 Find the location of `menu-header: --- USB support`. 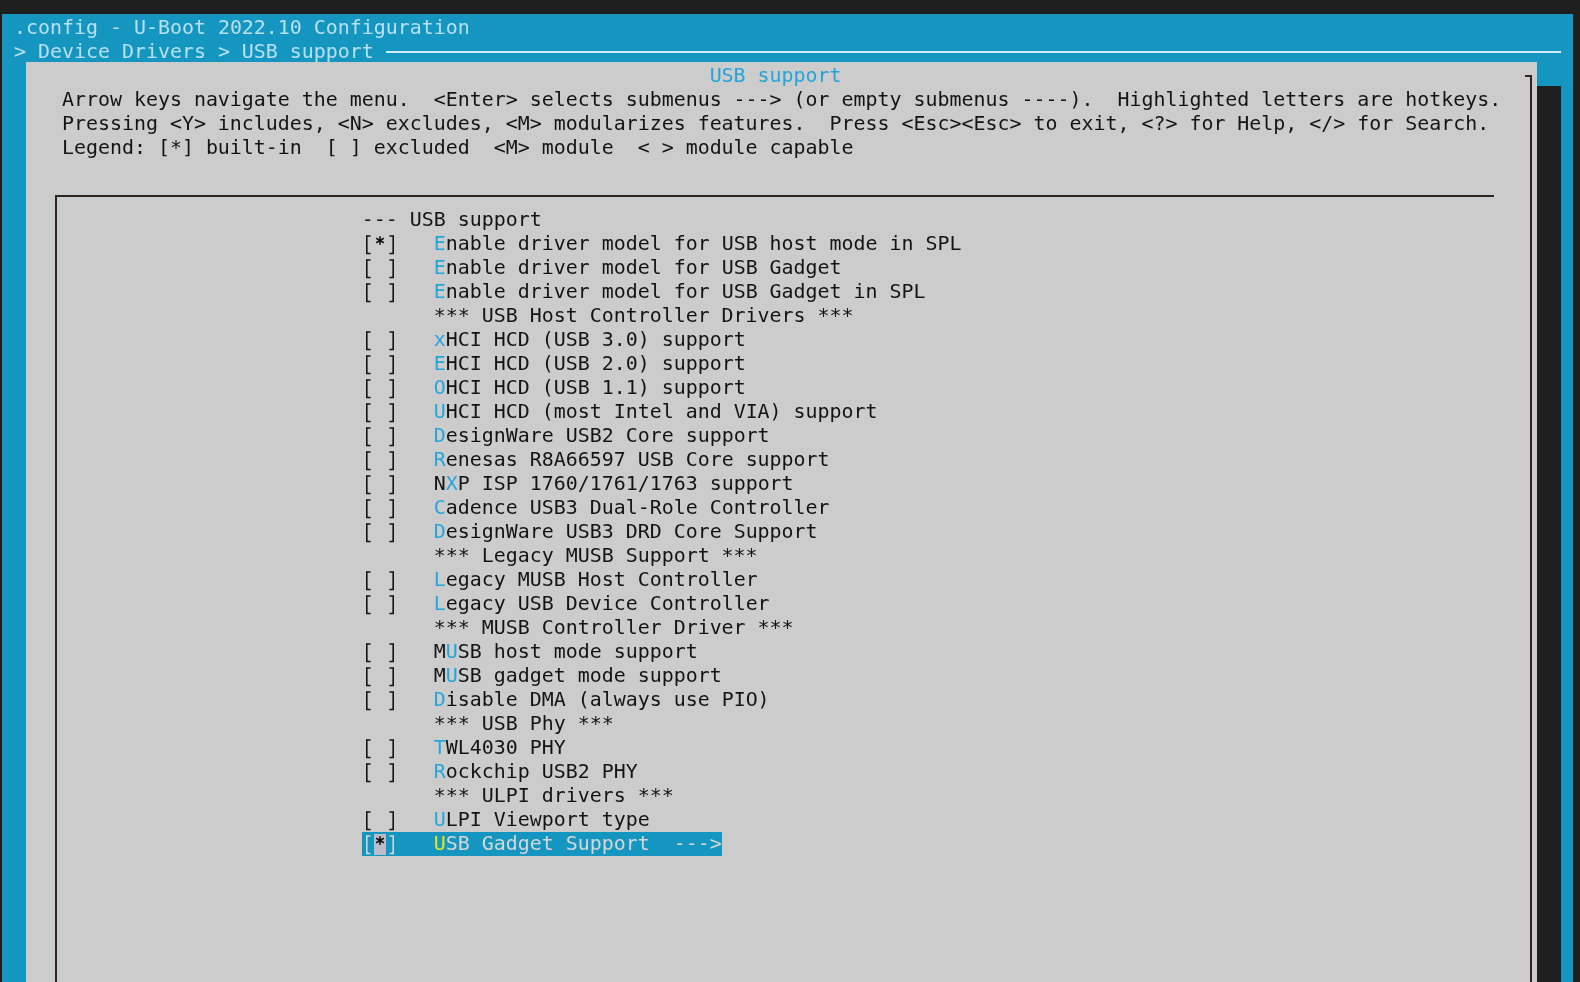

menu-header: --- USB support is located at coordinates (451, 220).